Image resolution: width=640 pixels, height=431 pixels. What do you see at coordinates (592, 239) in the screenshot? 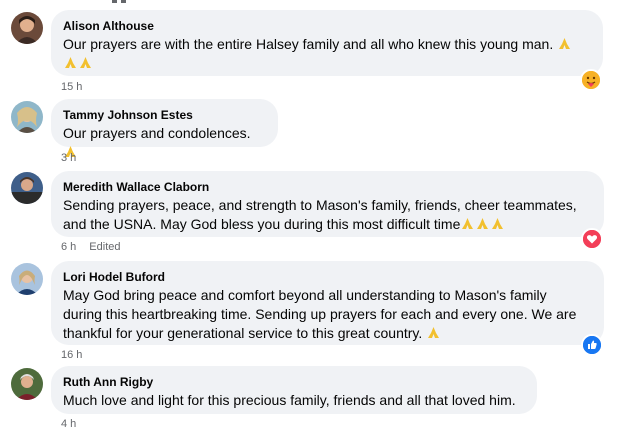
I see `love-heart-reaction-icon` at bounding box center [592, 239].